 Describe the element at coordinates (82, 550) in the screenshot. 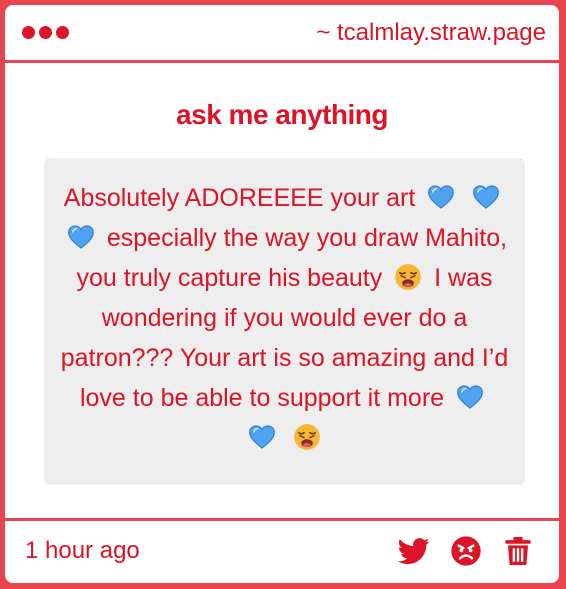

I see `timestamp: 1 hour ago` at that location.